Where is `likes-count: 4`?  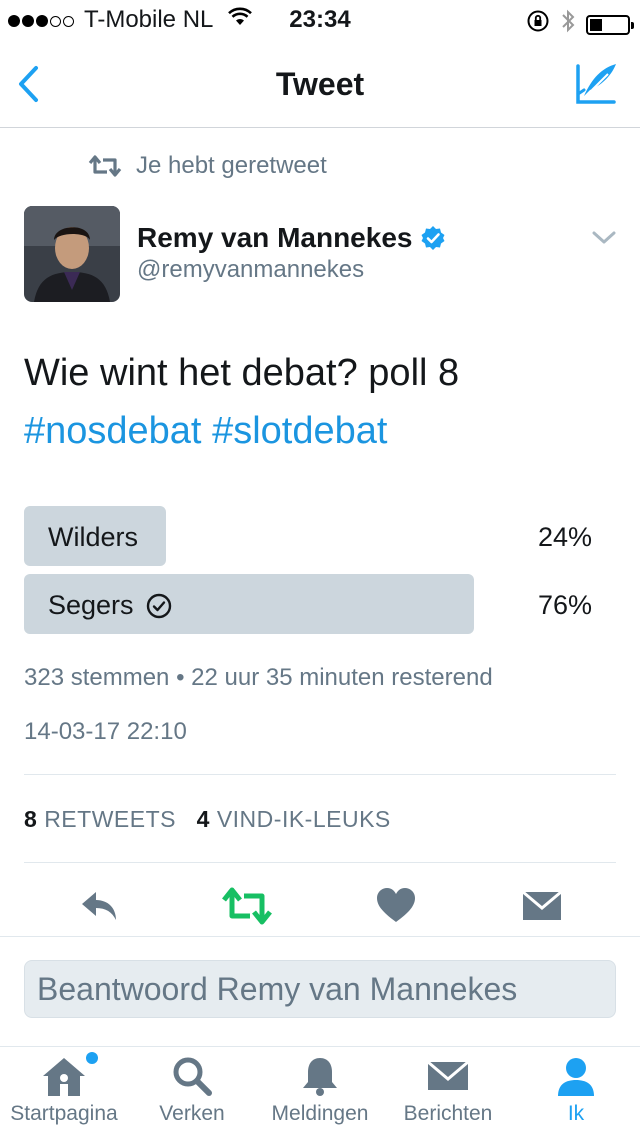 likes-count: 4 is located at coordinates (203, 819).